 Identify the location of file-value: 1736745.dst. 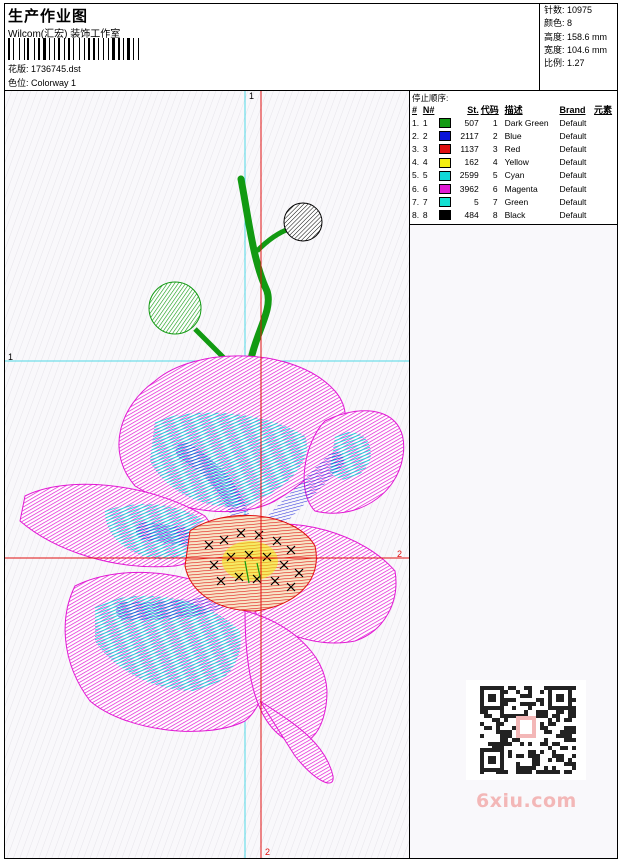
(56, 69).